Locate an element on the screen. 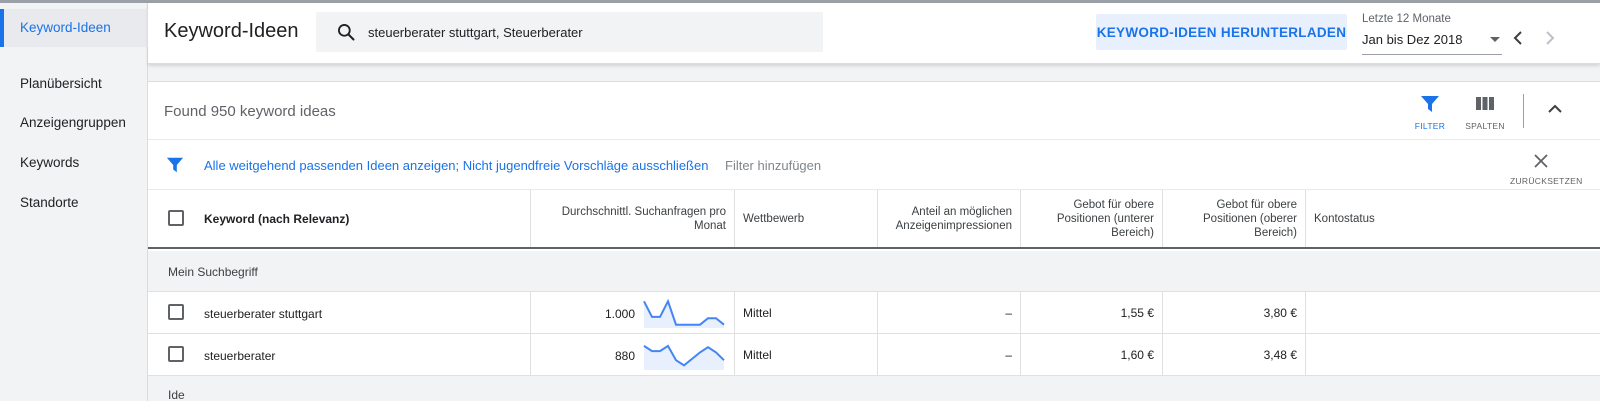 Image resolution: width=1600 pixels, height=401 pixels. column-header-keyword: Keyword (nach Relevanz) is located at coordinates (339, 218).